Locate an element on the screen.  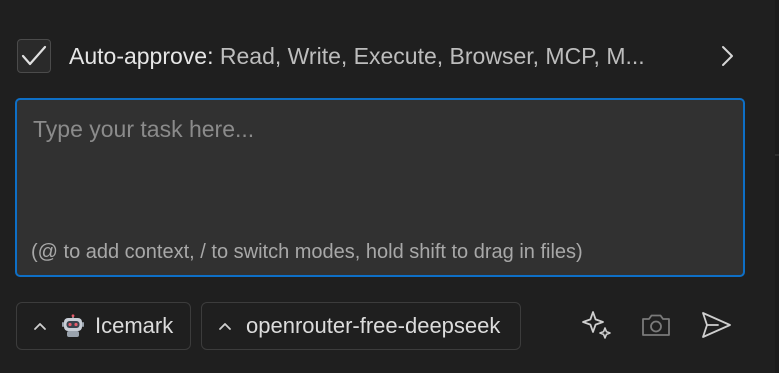
send-icon is located at coordinates (716, 325).